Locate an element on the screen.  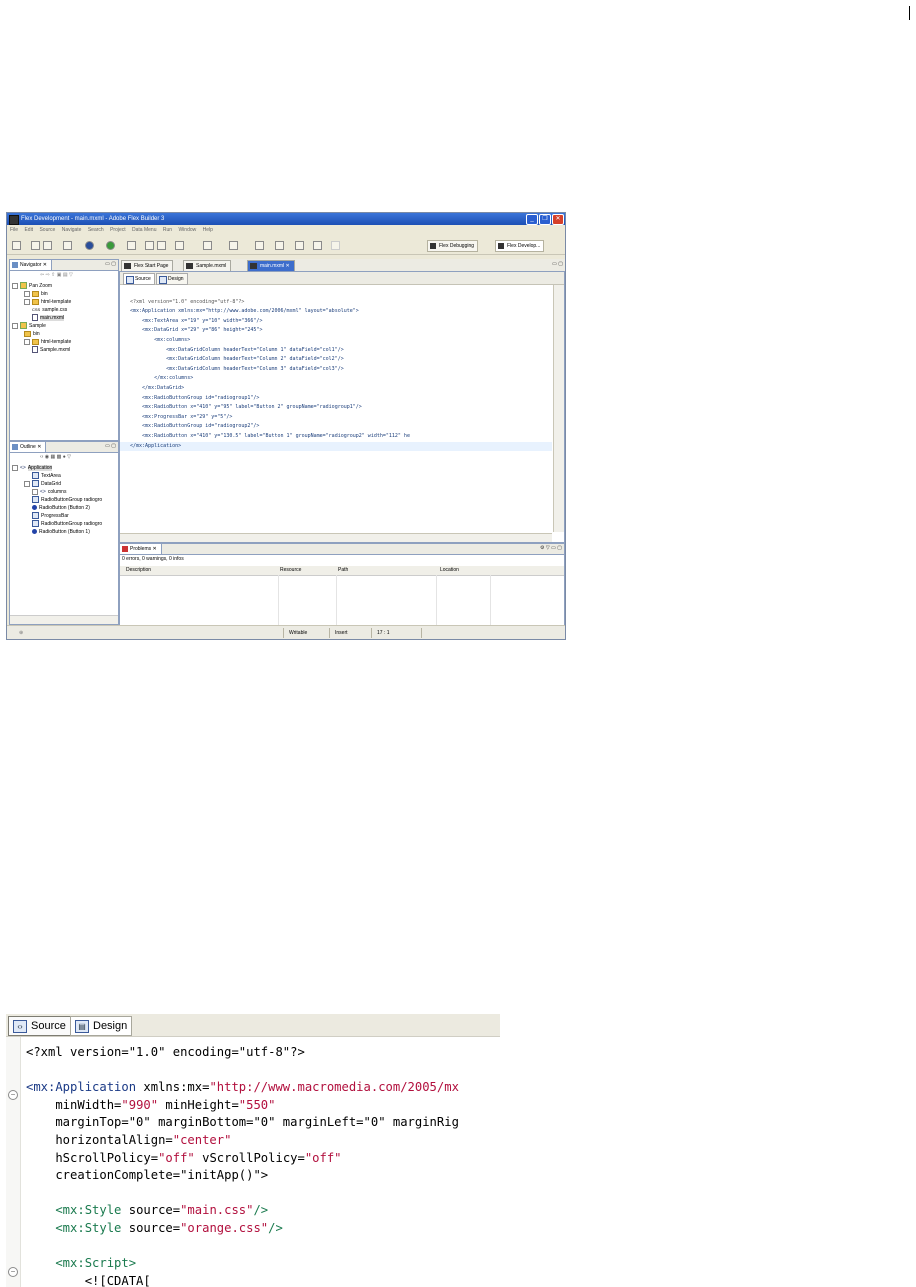
col-resource: Resource is located at coordinates (290, 570).